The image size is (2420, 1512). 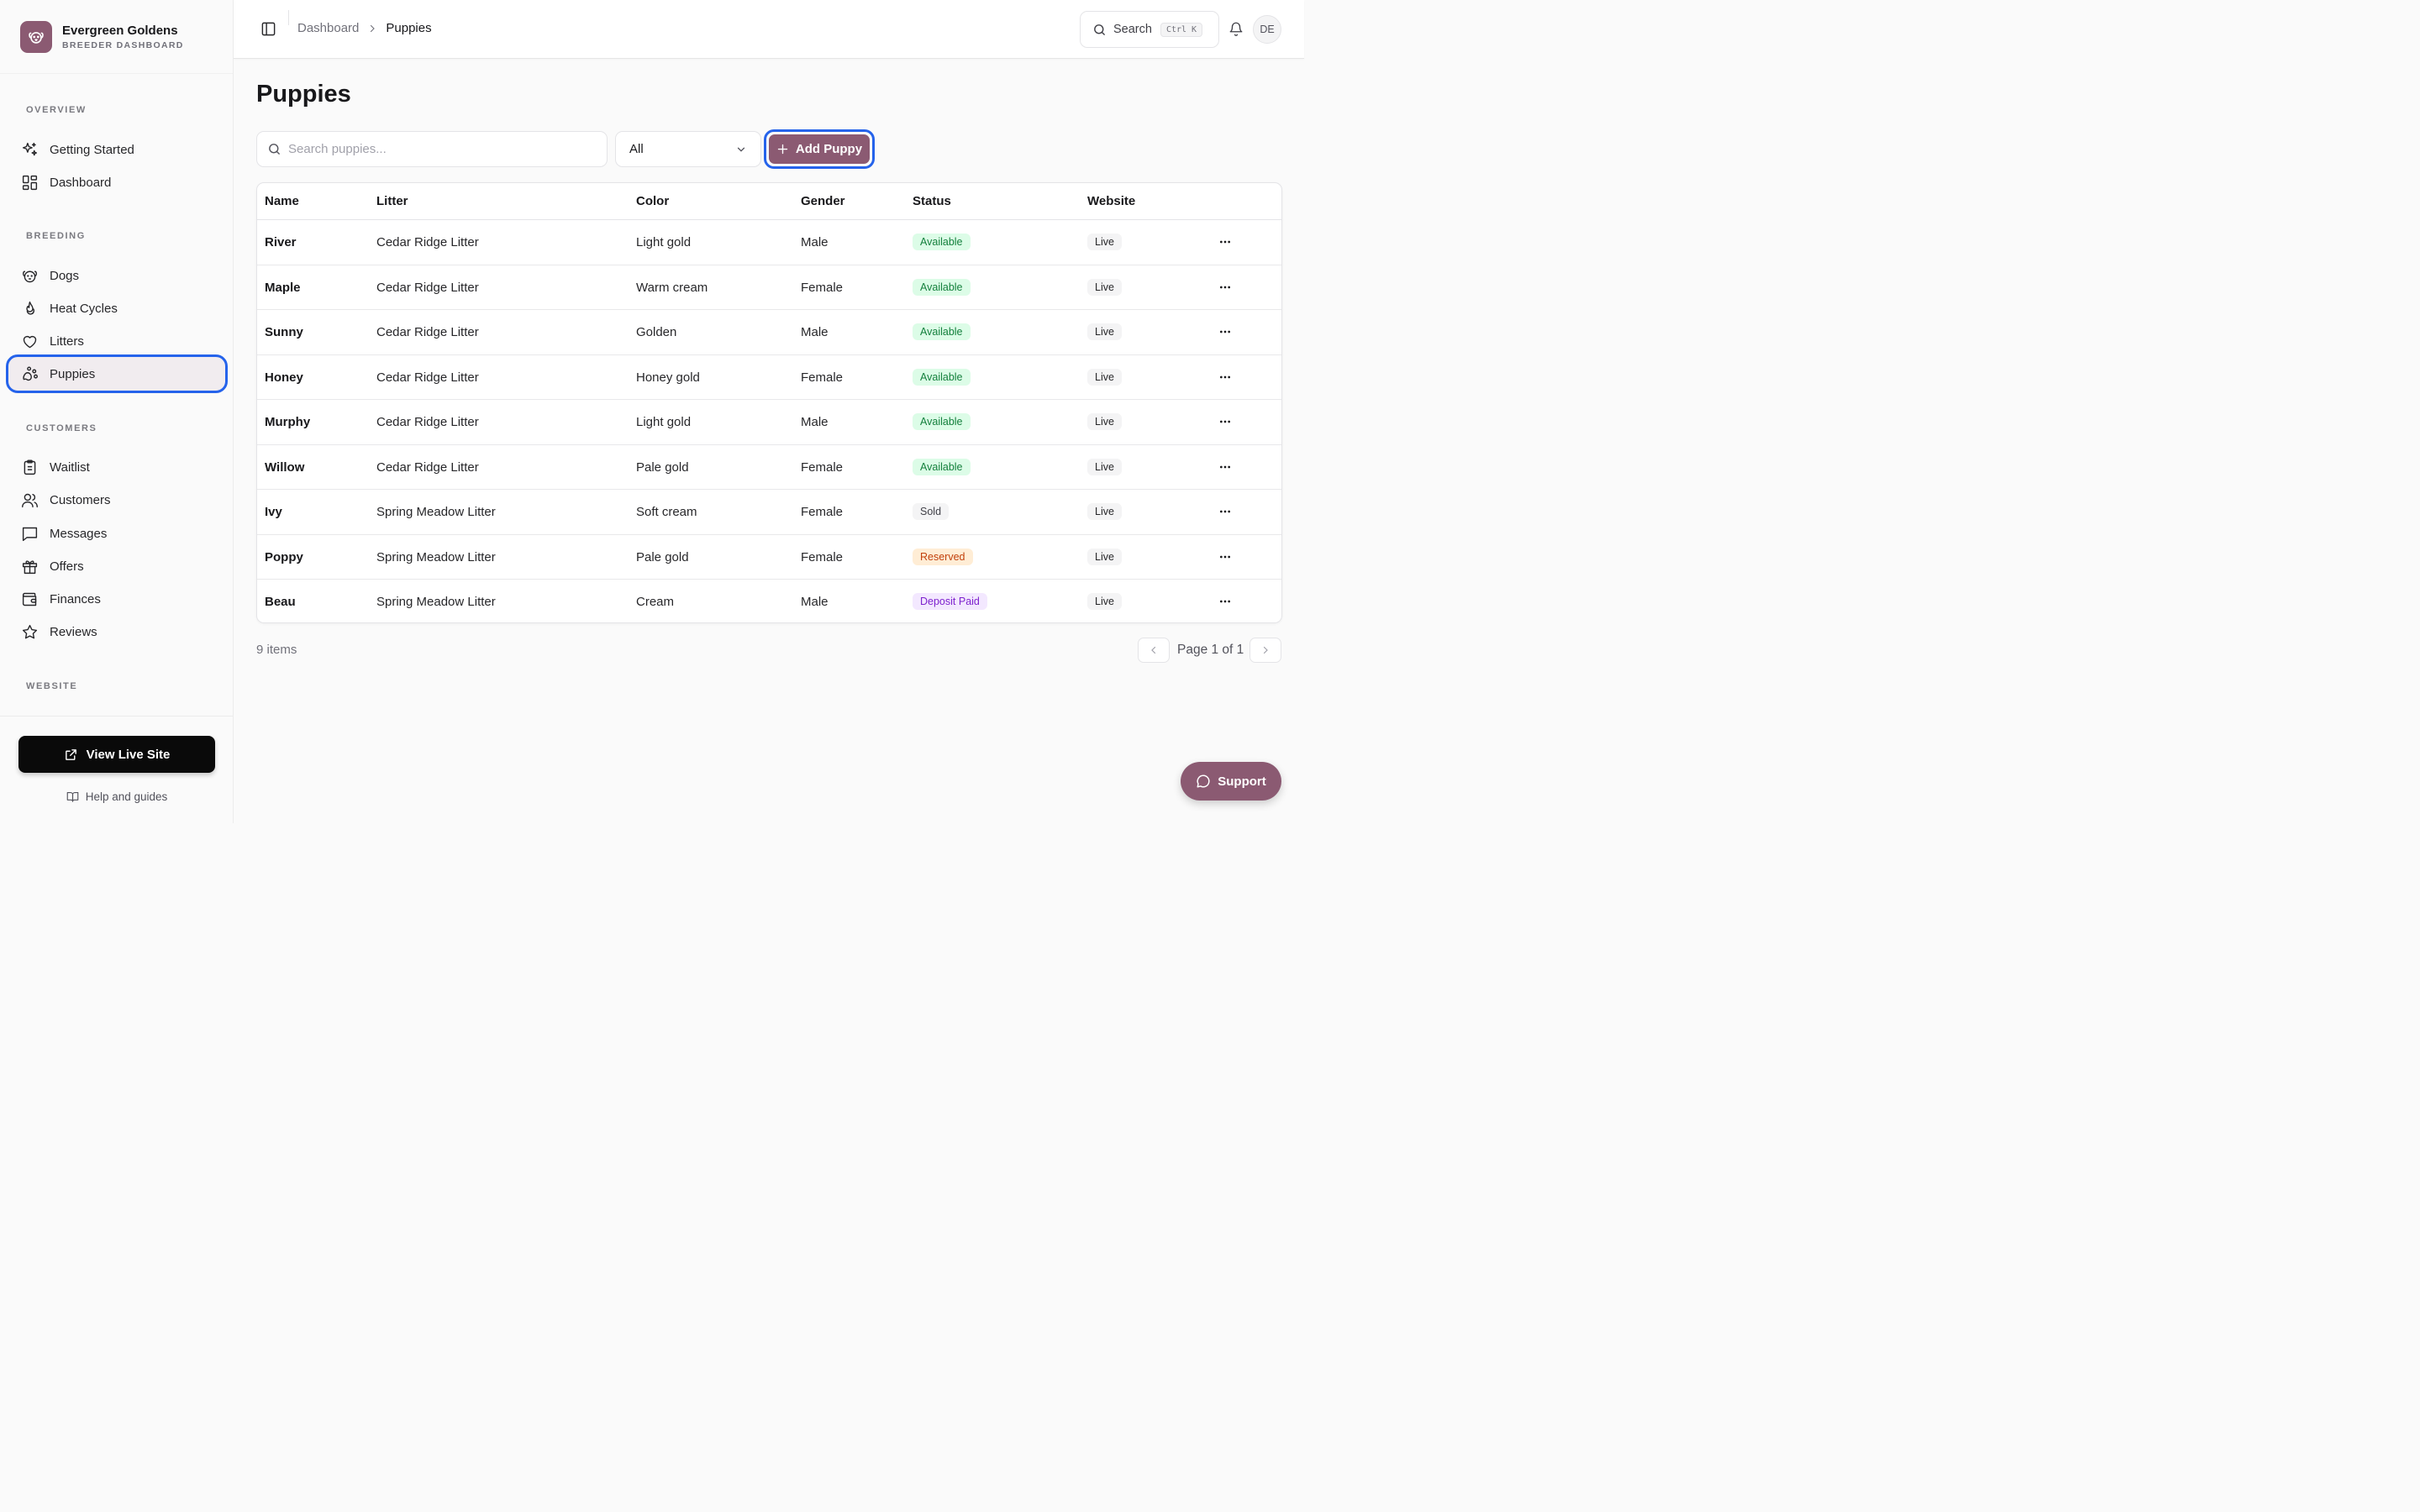 I want to click on section-label-website: WEBSITE, so click(x=52, y=686).